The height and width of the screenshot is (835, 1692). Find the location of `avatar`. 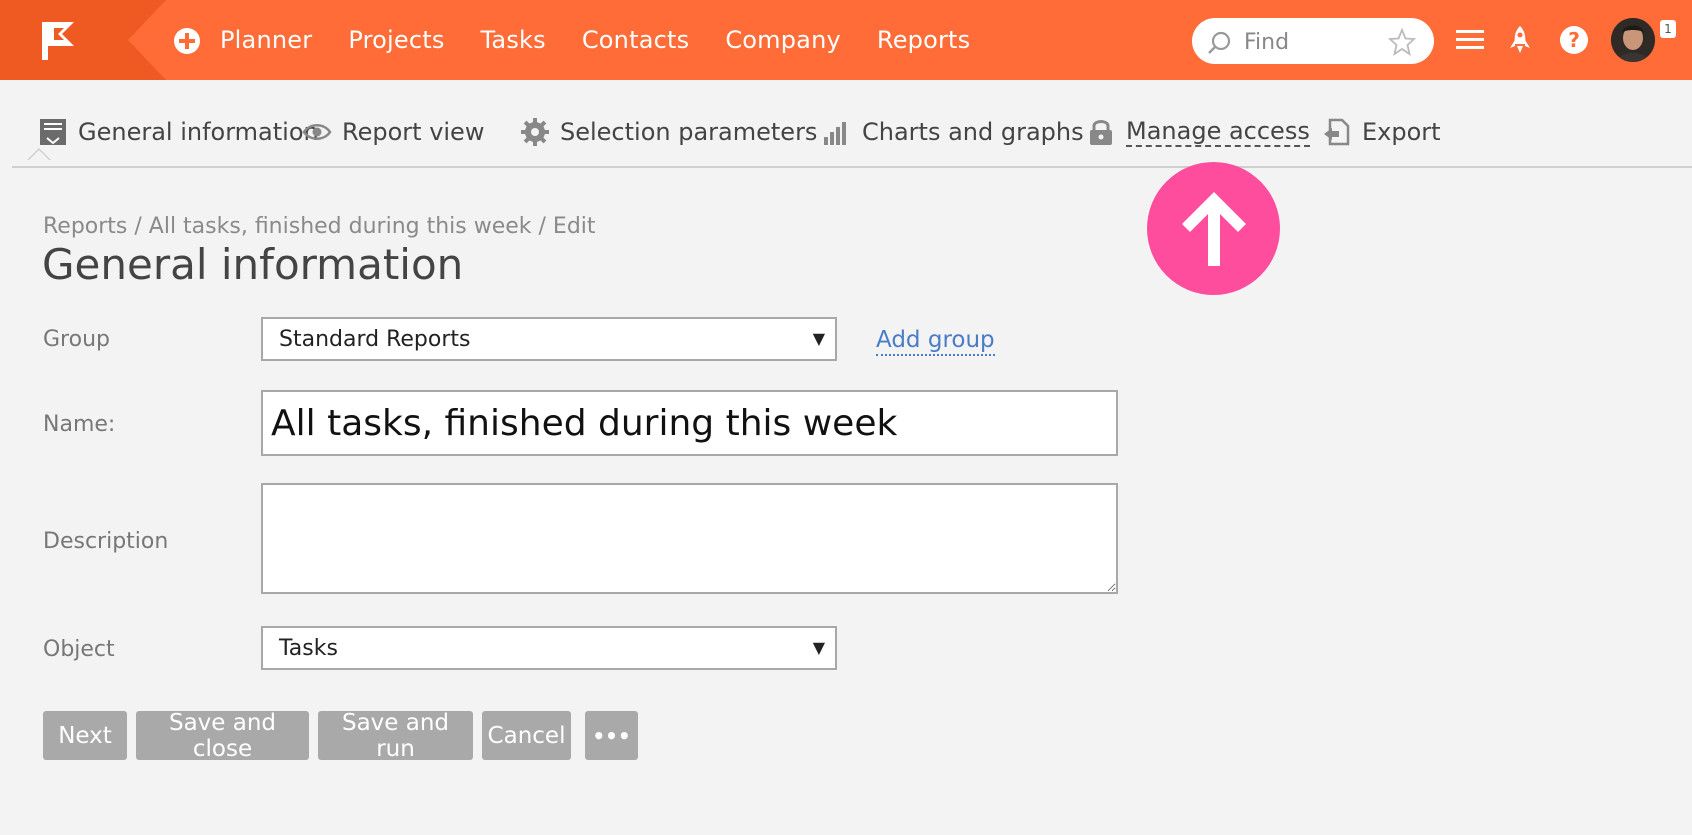

avatar is located at coordinates (1633, 40).